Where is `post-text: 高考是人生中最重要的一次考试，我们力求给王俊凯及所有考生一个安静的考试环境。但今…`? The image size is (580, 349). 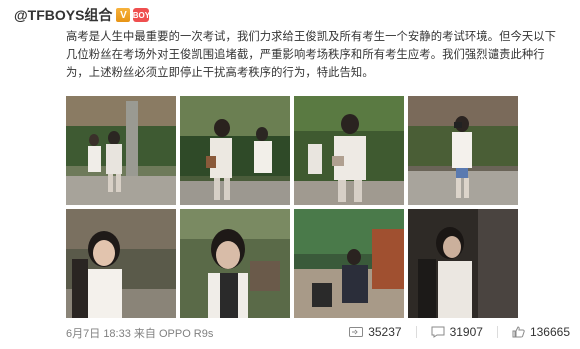 post-text: 高考是人生中最重要的一次考试，我们力求给王俊凯及所有考生一个安静的考试环境。但今… is located at coordinates (311, 54).